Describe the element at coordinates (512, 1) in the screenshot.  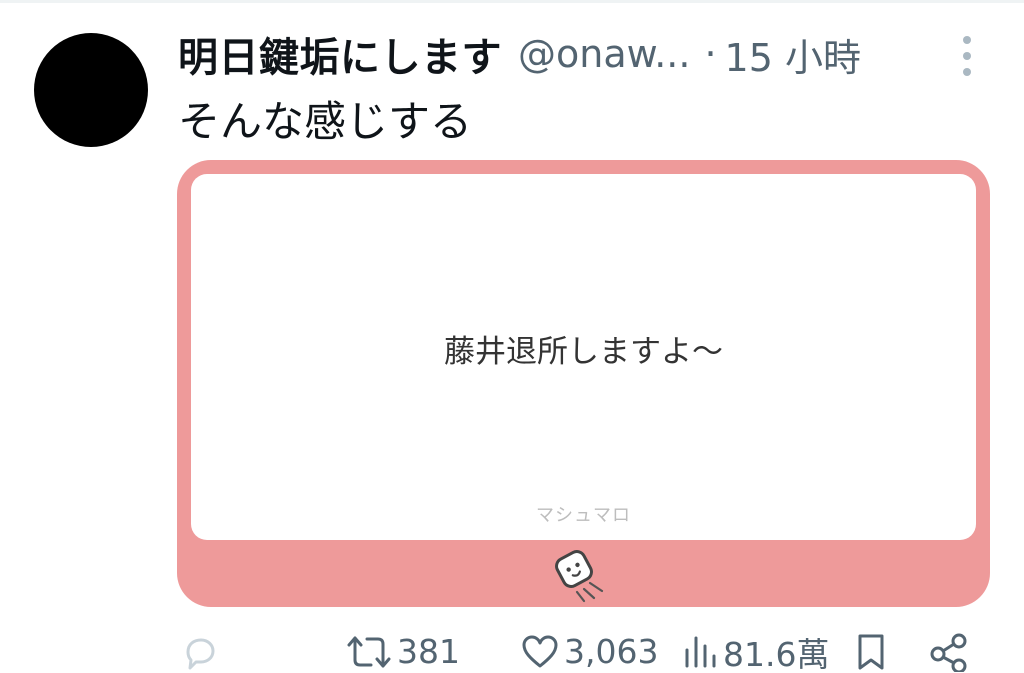
I see `top-divider` at that location.